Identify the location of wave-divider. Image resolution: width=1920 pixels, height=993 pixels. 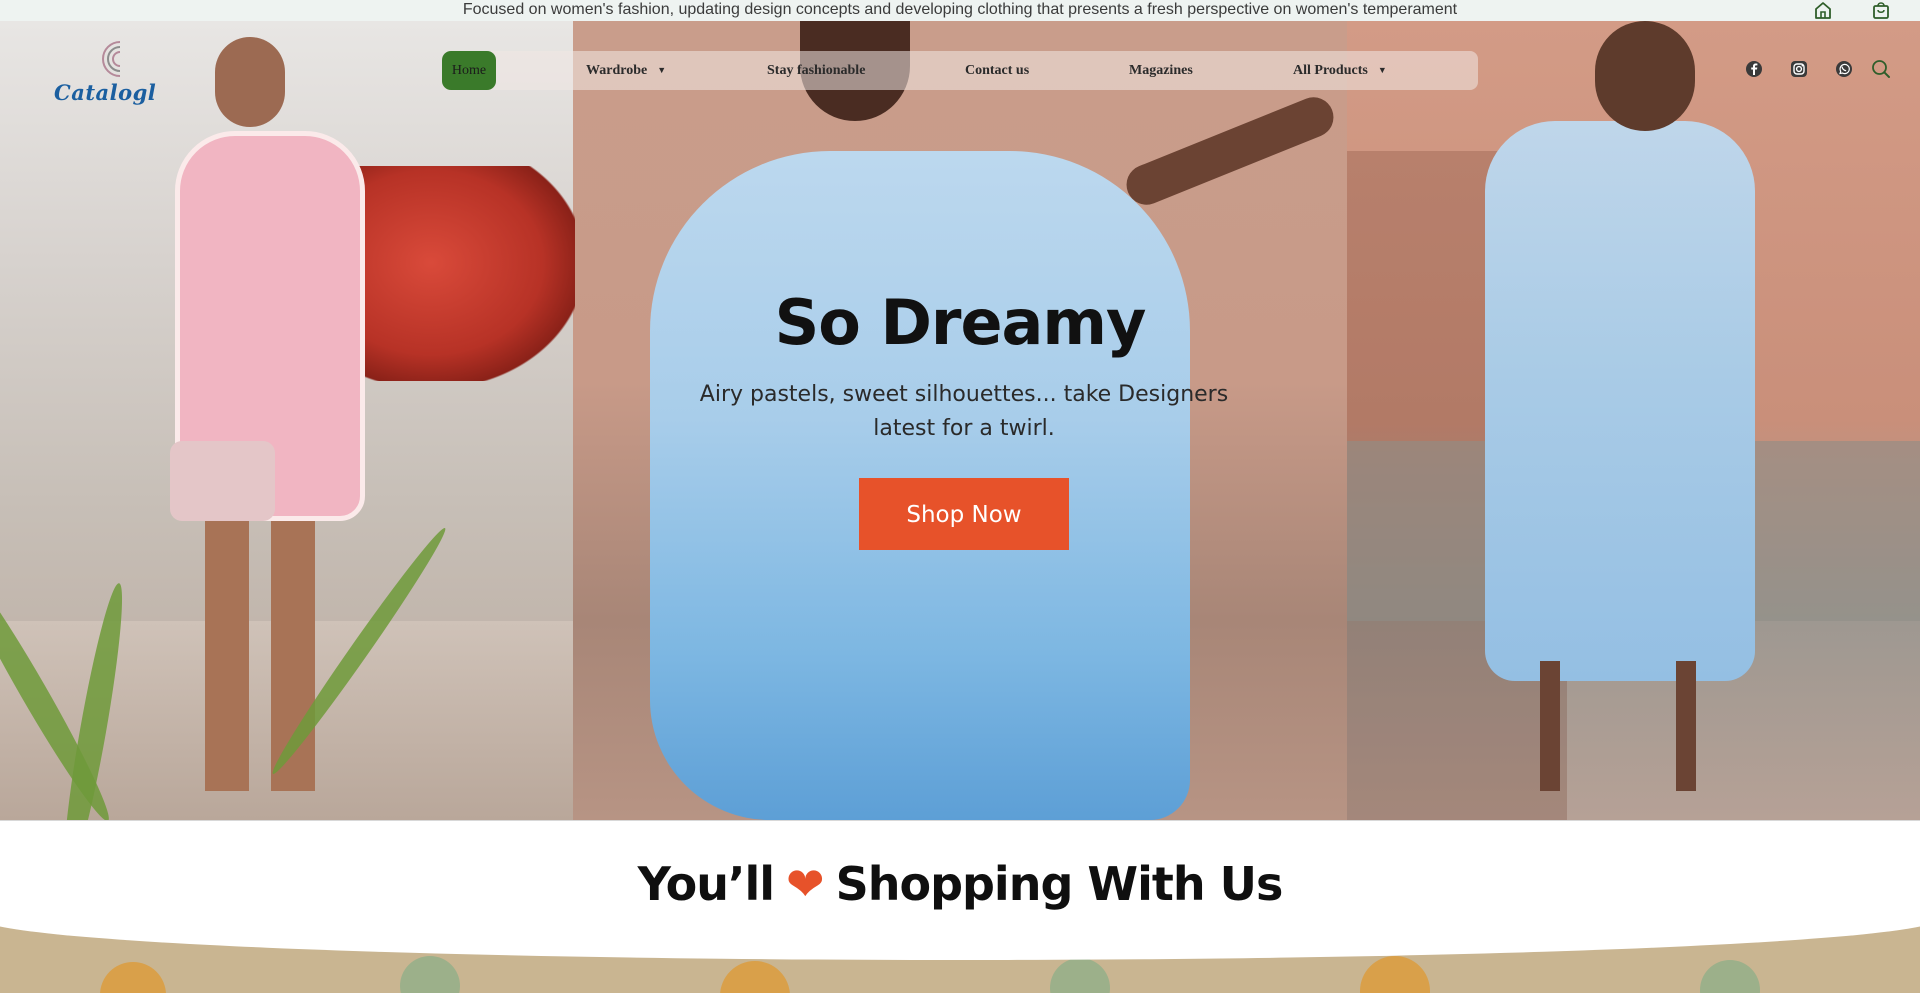
(960, 938).